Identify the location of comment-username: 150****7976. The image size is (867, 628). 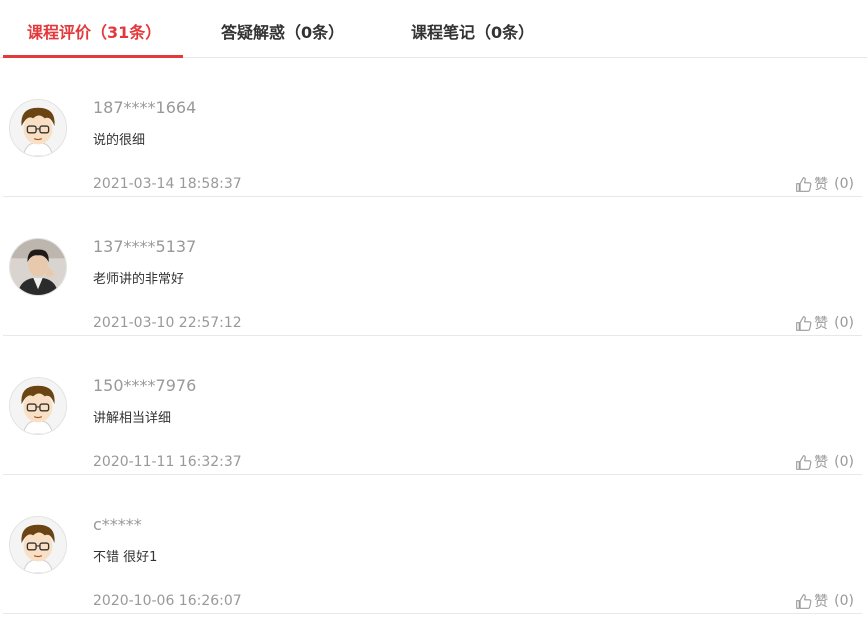
(145, 385).